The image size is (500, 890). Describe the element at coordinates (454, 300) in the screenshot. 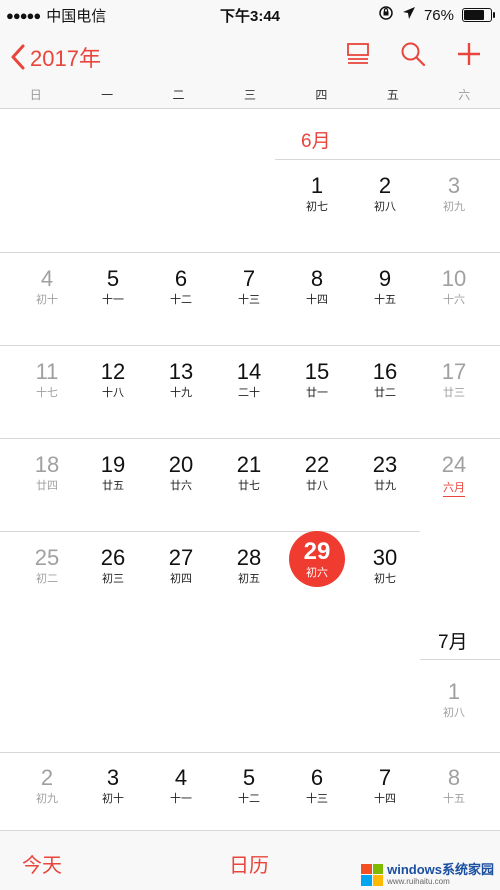

I see `lunar-date: 十六` at that location.